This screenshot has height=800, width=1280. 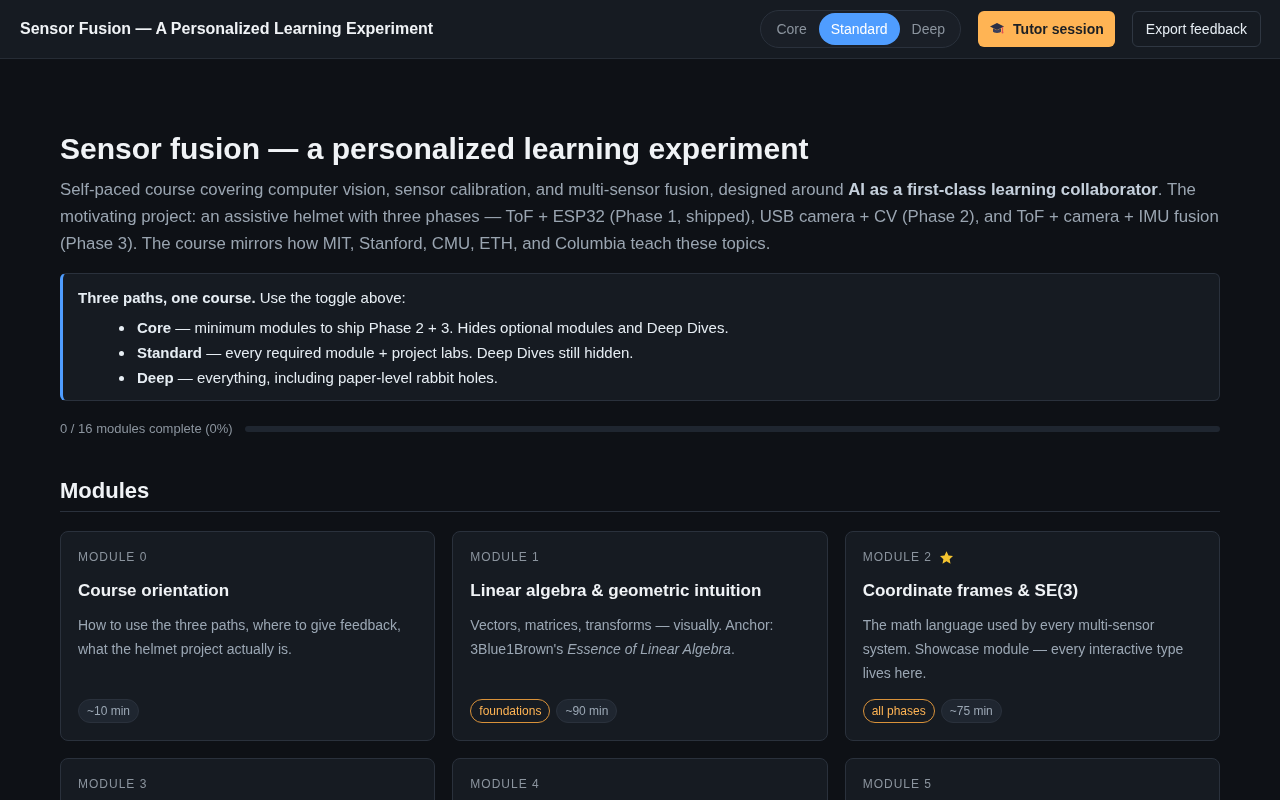 I want to click on module-number: MODULE 0, so click(x=113, y=557).